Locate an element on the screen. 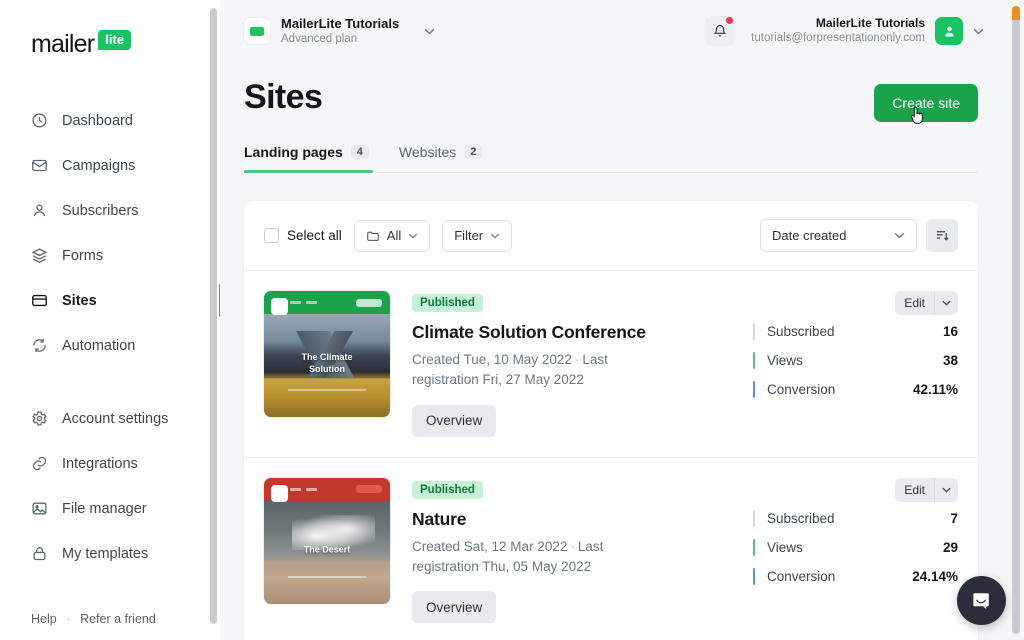  thumbnail-hero: The Climate Solution is located at coordinates (327, 365).